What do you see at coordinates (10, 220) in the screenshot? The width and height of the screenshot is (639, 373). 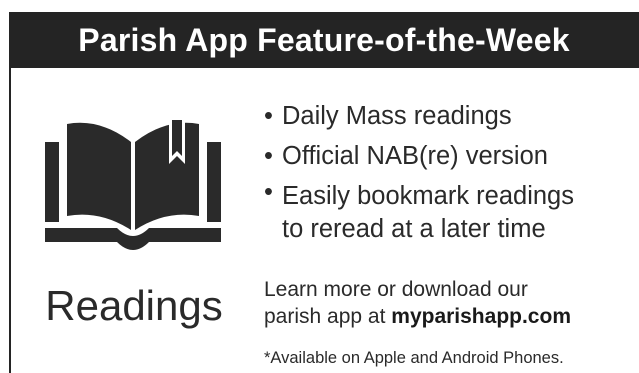 I see `left-border-rule` at bounding box center [10, 220].